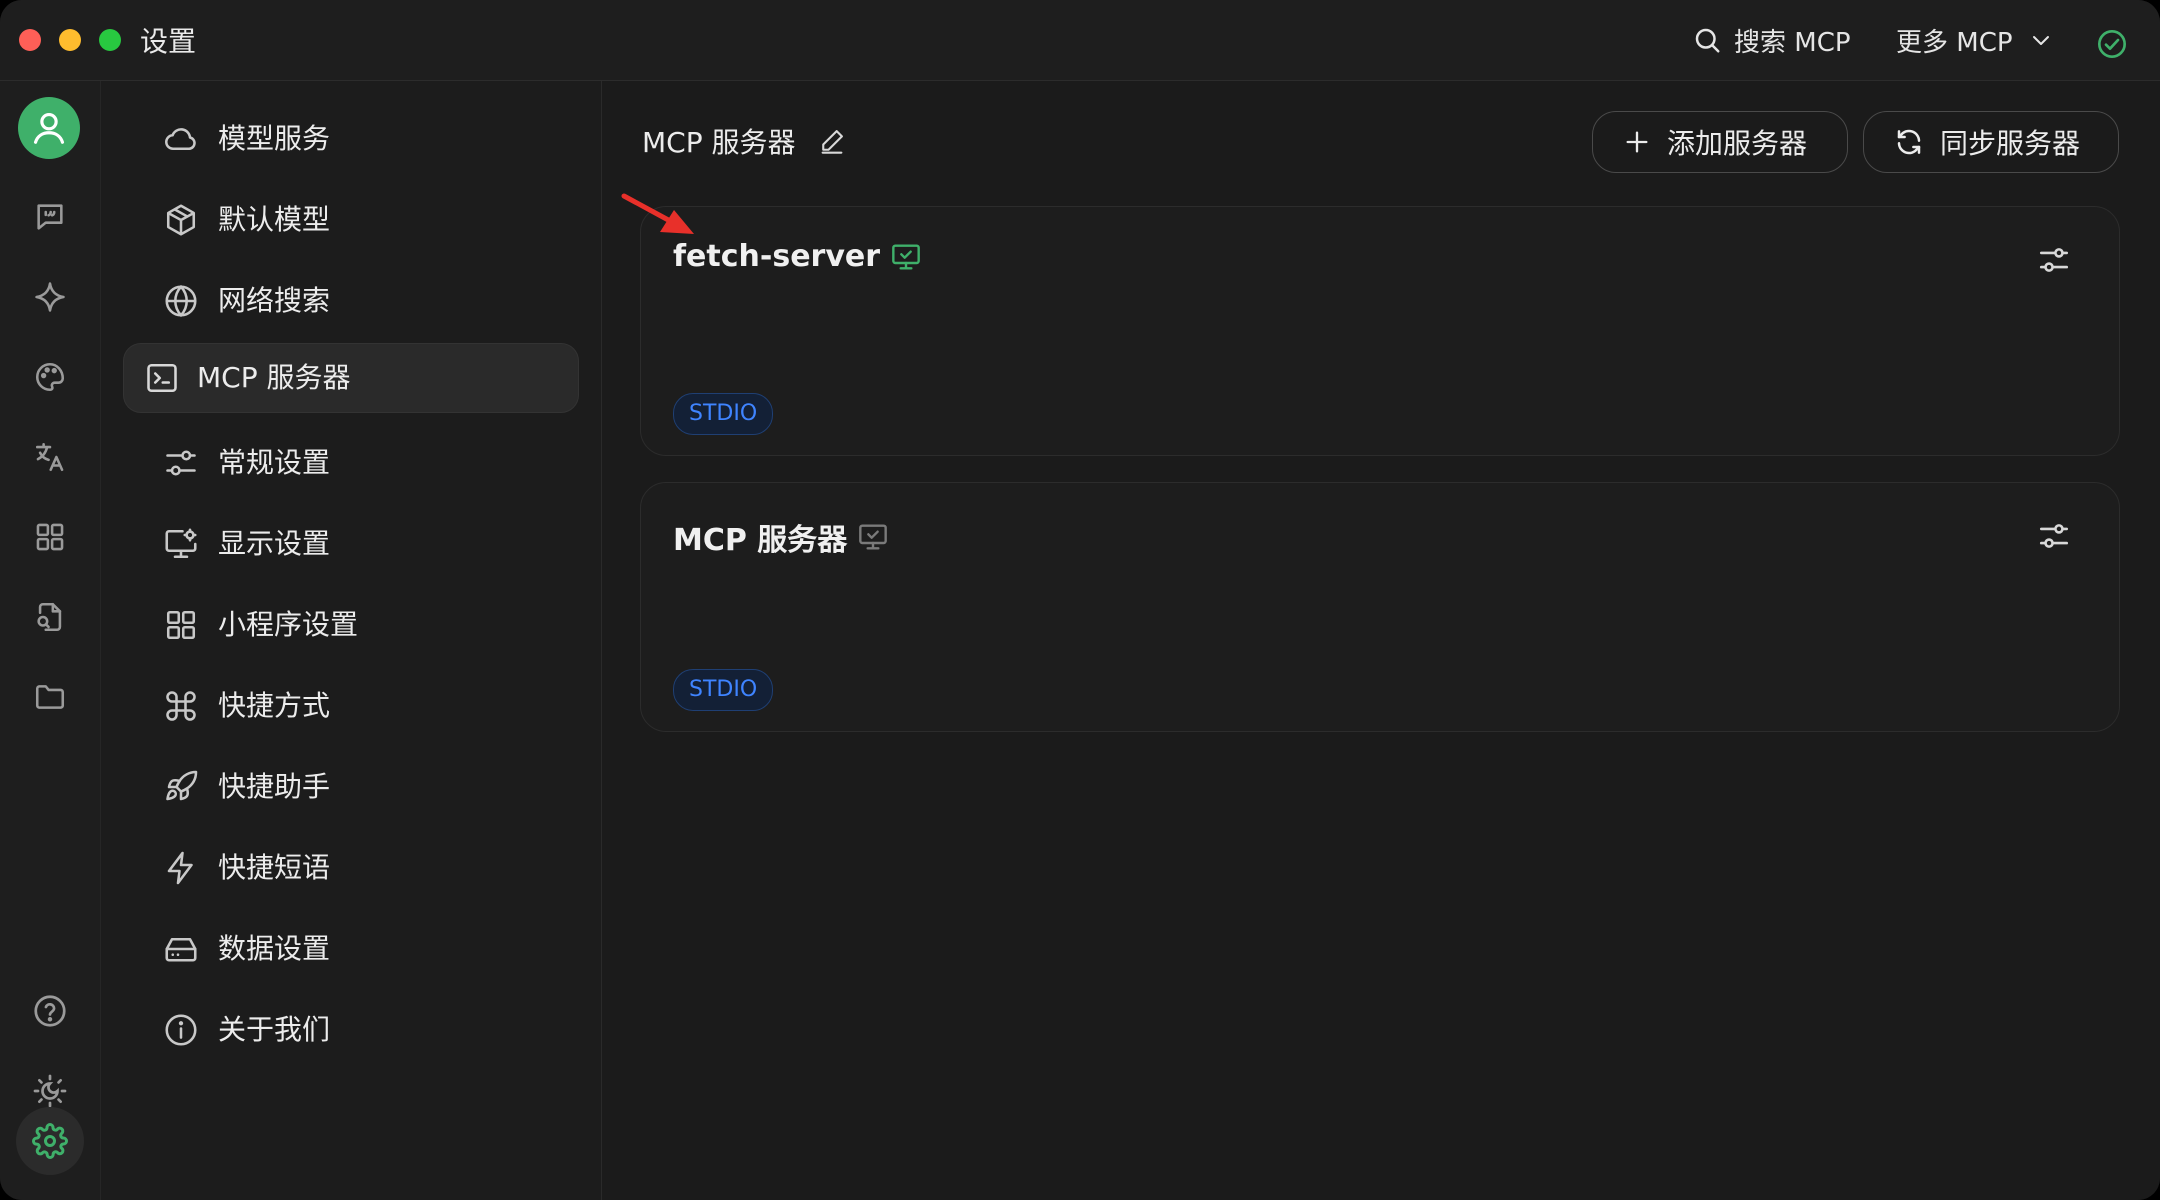 This screenshot has height=1200, width=2160. I want to click on translate-icon, so click(49, 457).